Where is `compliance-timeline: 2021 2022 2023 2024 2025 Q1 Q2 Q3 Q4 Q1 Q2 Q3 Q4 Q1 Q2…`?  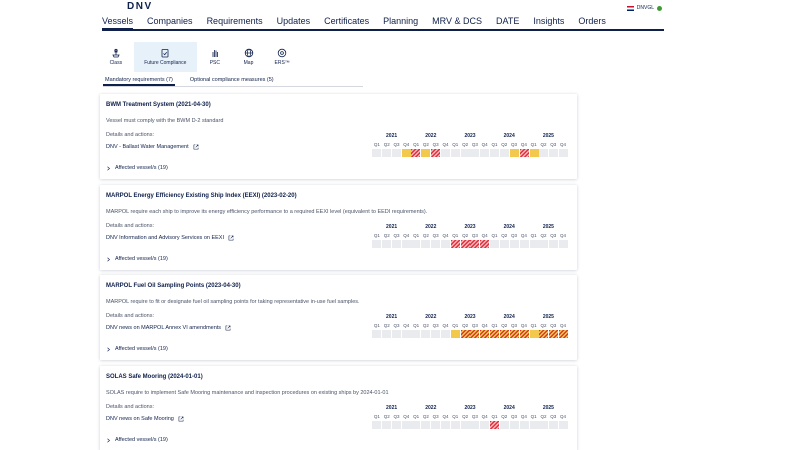
compliance-timeline: 2021 2022 2023 2024 2025 Q1 Q2 Q3 Q4 Q1 Q2 Q3 Q4 Q1 Q2… is located at coordinates (470, 240).